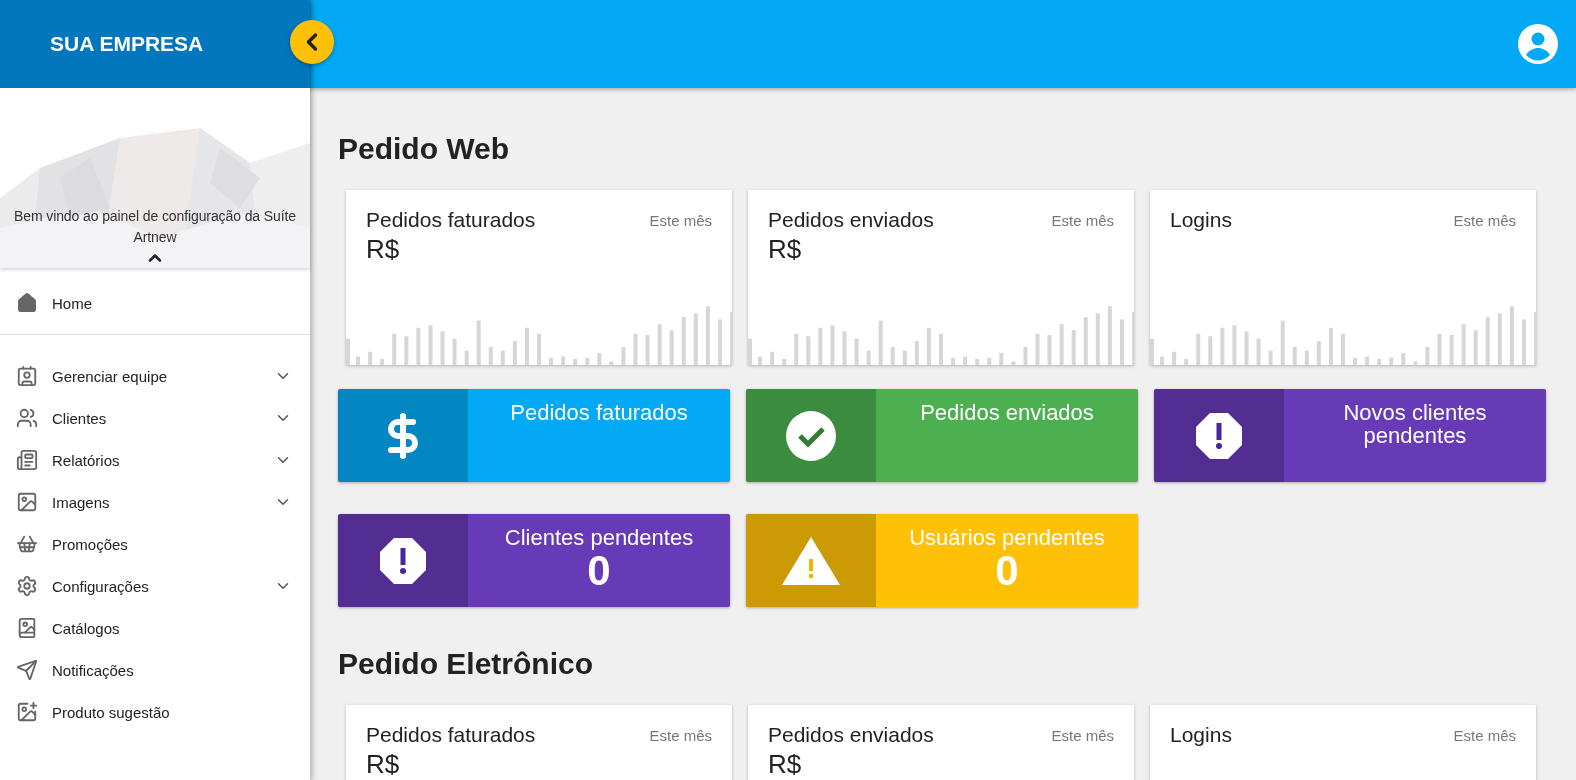  What do you see at coordinates (27, 502) in the screenshot?
I see `image-icon` at bounding box center [27, 502].